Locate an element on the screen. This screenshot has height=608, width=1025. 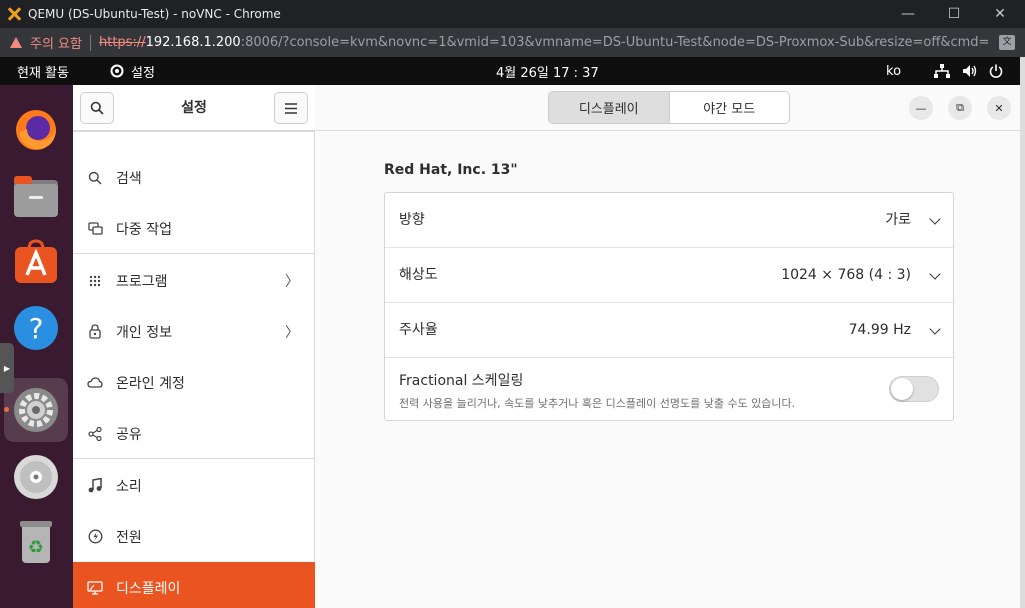
warning-icon is located at coordinates (16, 42).